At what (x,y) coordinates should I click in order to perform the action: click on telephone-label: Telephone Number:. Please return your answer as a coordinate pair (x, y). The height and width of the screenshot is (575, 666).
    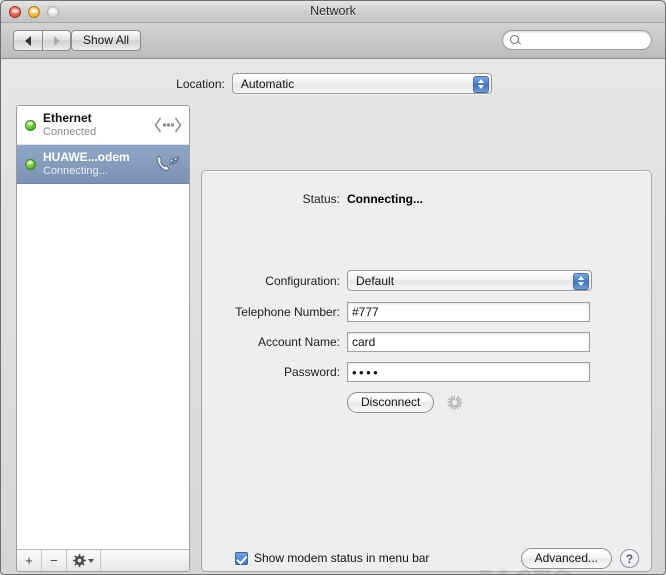
    Looking at the image, I should click on (287, 312).